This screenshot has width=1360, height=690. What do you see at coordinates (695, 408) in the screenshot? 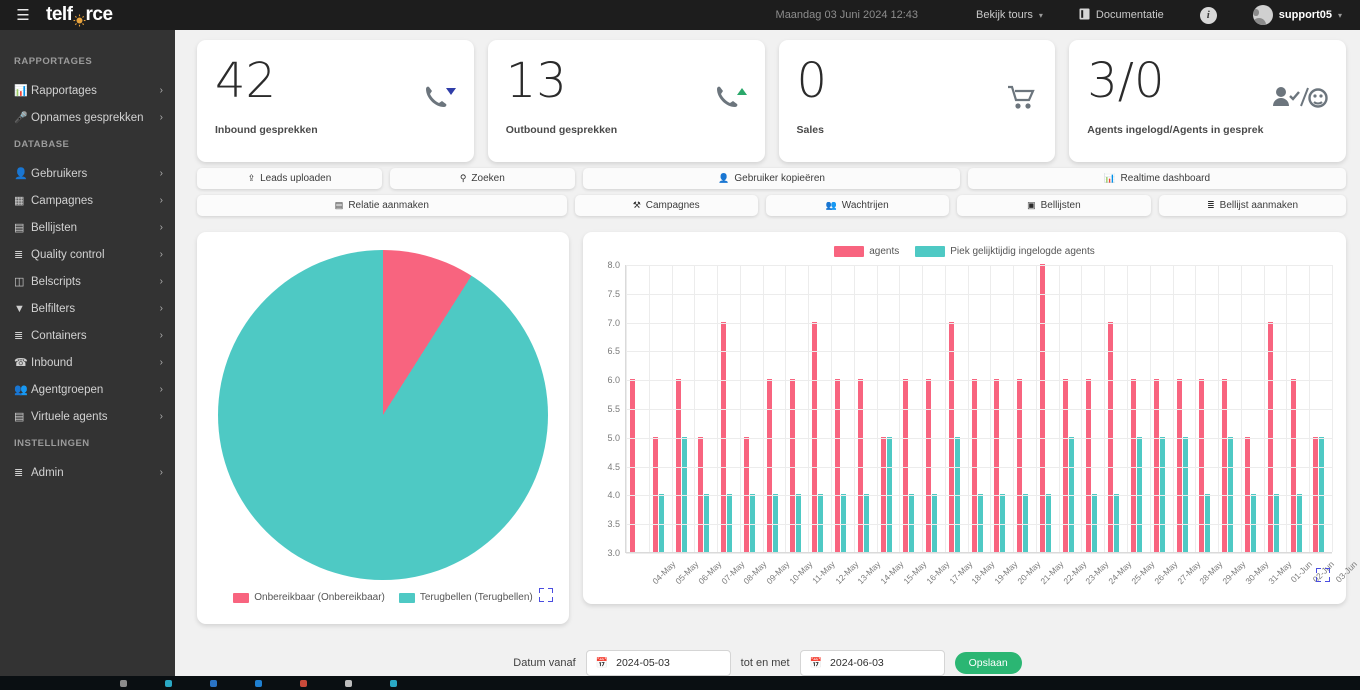
I see `grid-line` at bounding box center [695, 408].